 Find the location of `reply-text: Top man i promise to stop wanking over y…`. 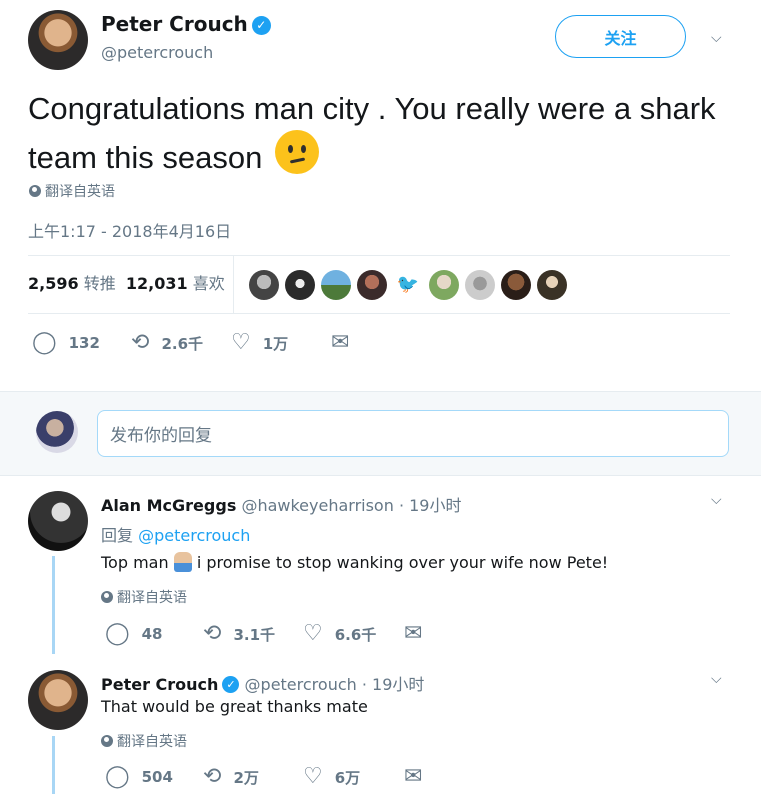

reply-text: Top man i promise to stop wanking over y… is located at coordinates (355, 562).